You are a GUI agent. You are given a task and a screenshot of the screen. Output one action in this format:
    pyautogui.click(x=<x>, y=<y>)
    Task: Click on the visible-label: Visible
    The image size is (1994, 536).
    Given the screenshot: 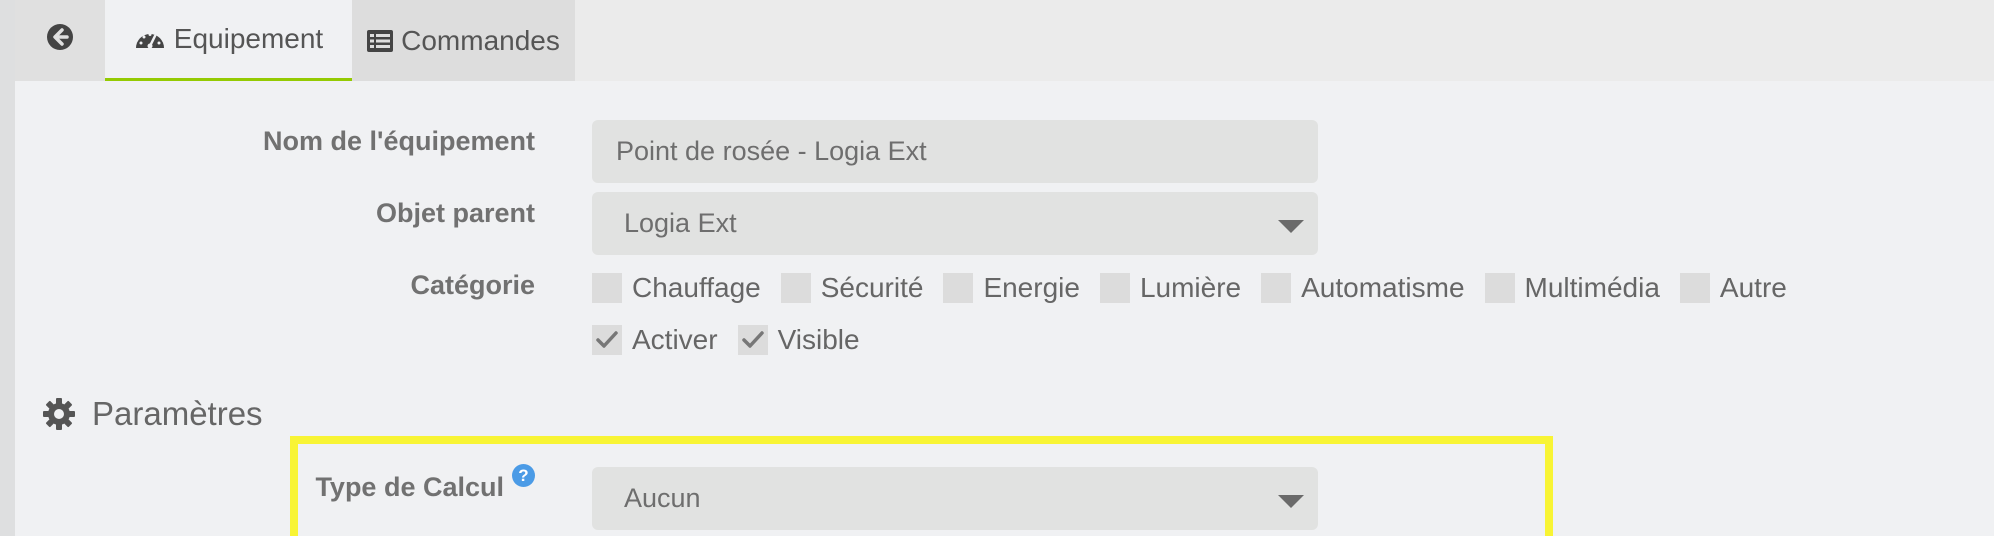 What is the action you would take?
    pyautogui.click(x=818, y=339)
    